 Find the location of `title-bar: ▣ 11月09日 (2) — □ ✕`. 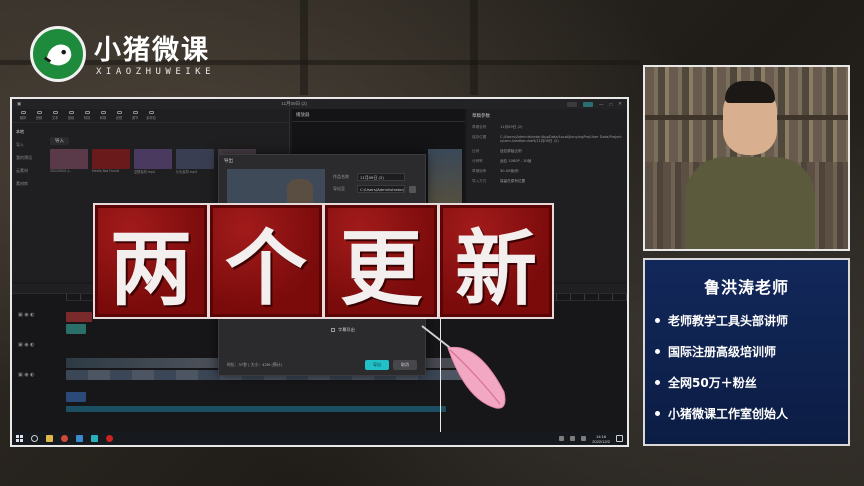

title-bar: ▣ 11月09日 (2) — □ ✕ is located at coordinates (319, 104).